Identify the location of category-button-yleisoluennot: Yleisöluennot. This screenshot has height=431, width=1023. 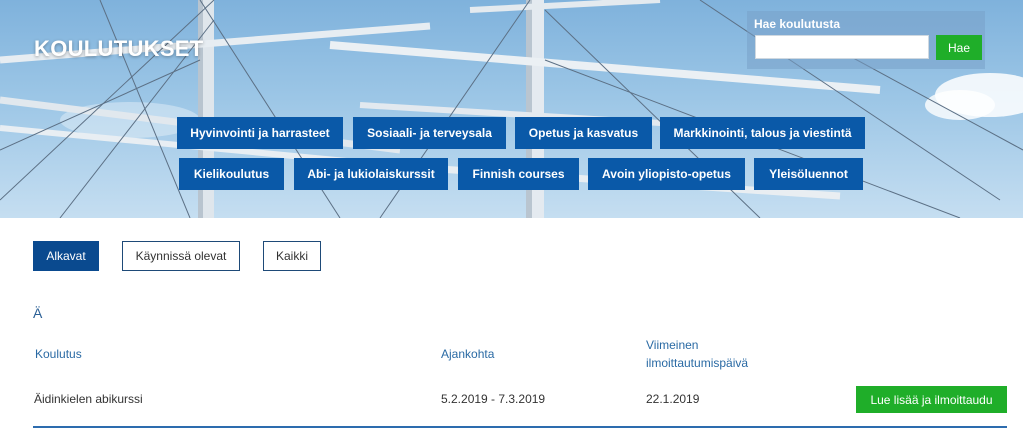
(808, 174).